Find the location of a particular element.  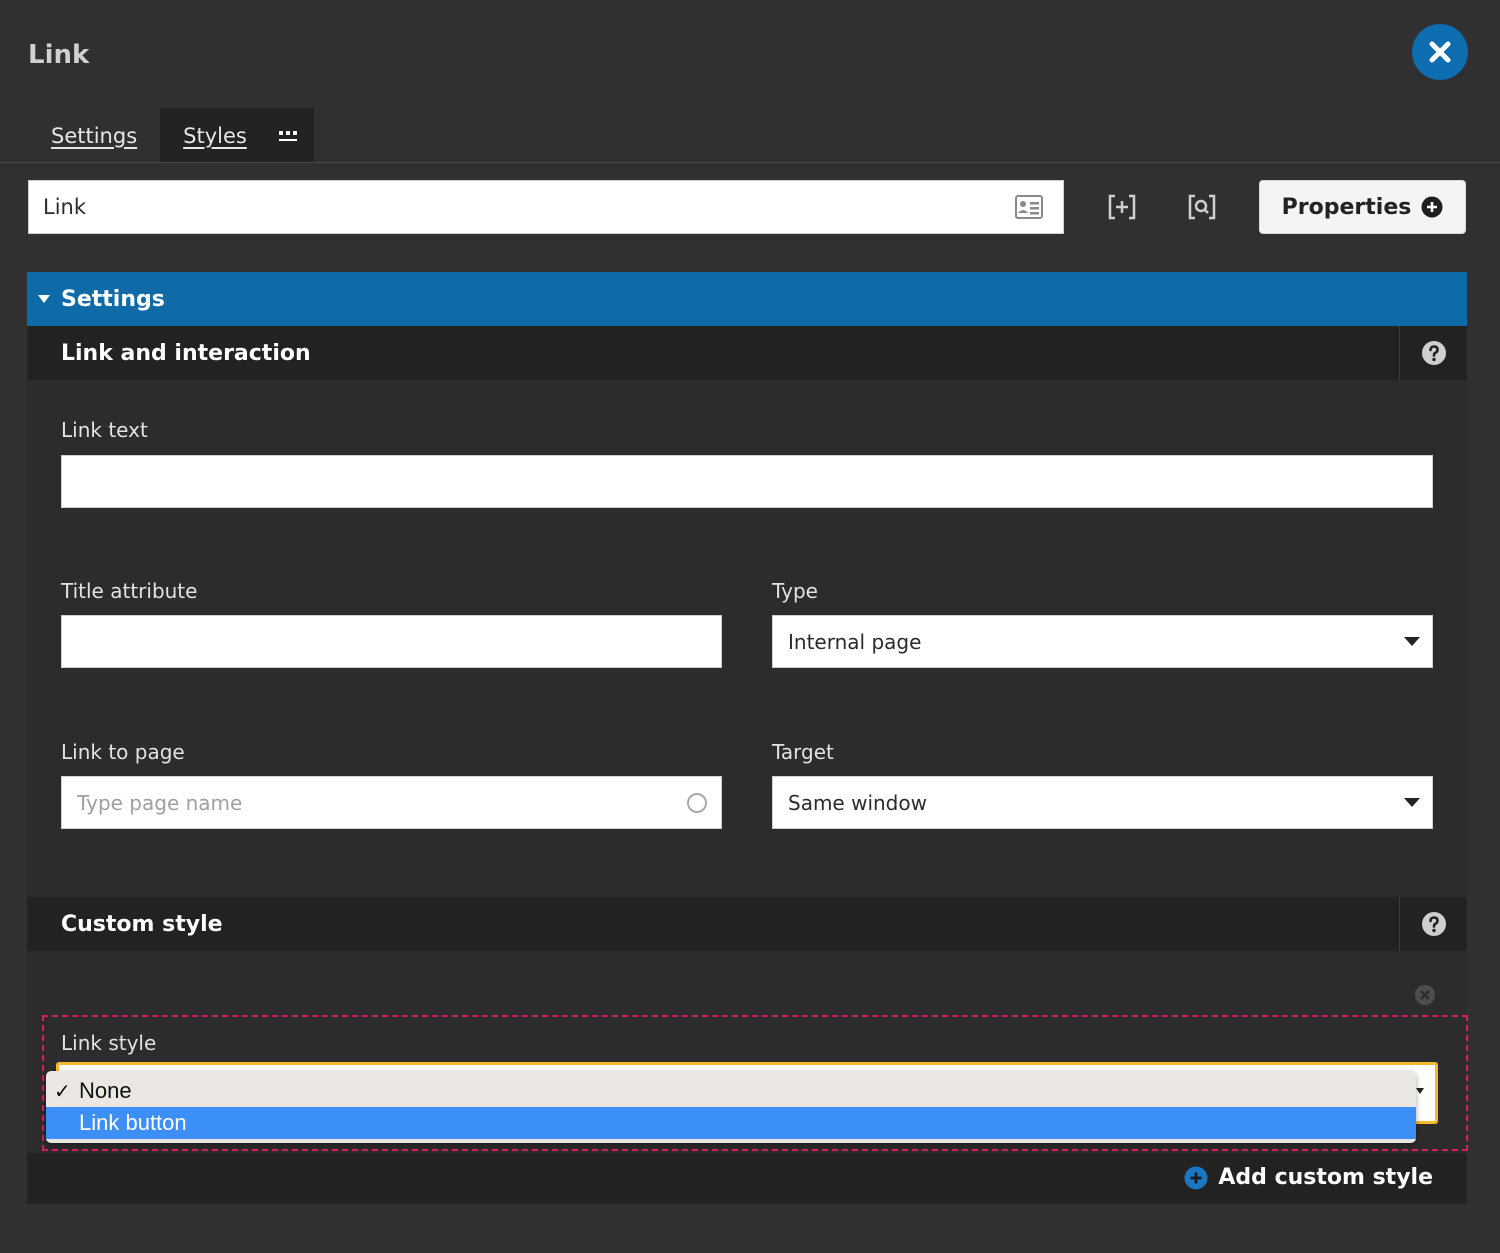

link-interaction-help is located at coordinates (1433, 353).